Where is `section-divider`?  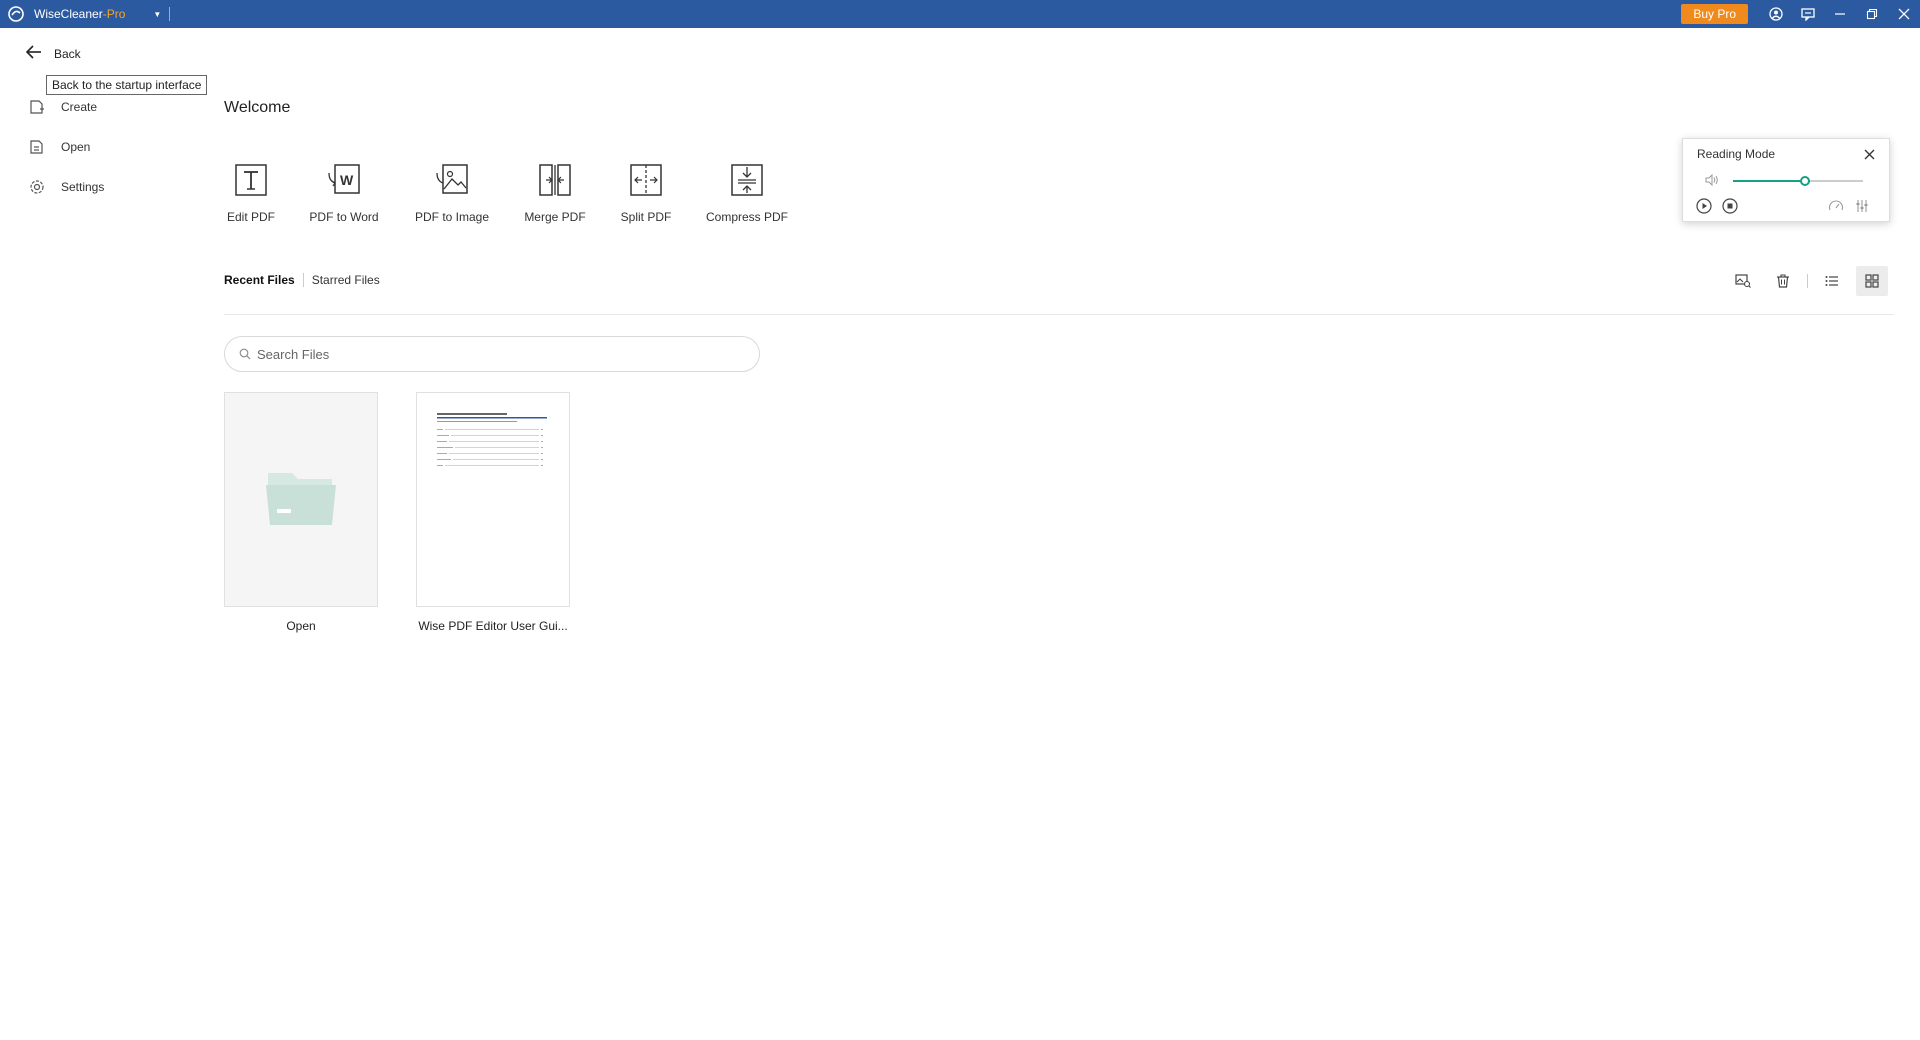 section-divider is located at coordinates (1059, 314).